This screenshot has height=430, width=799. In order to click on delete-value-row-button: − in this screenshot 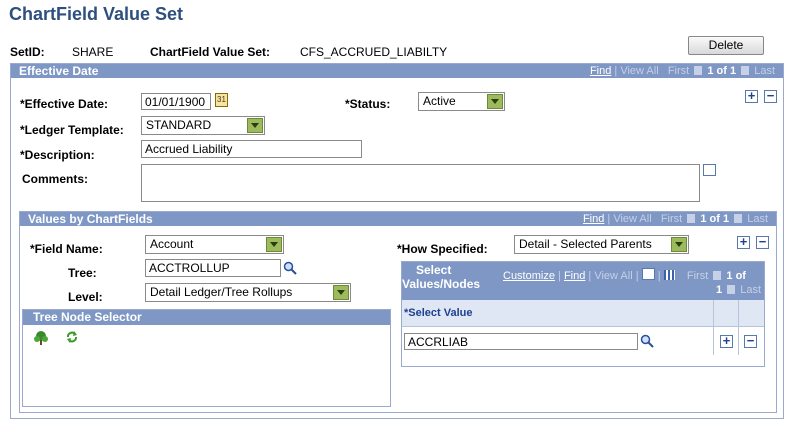, I will do `click(750, 341)`.